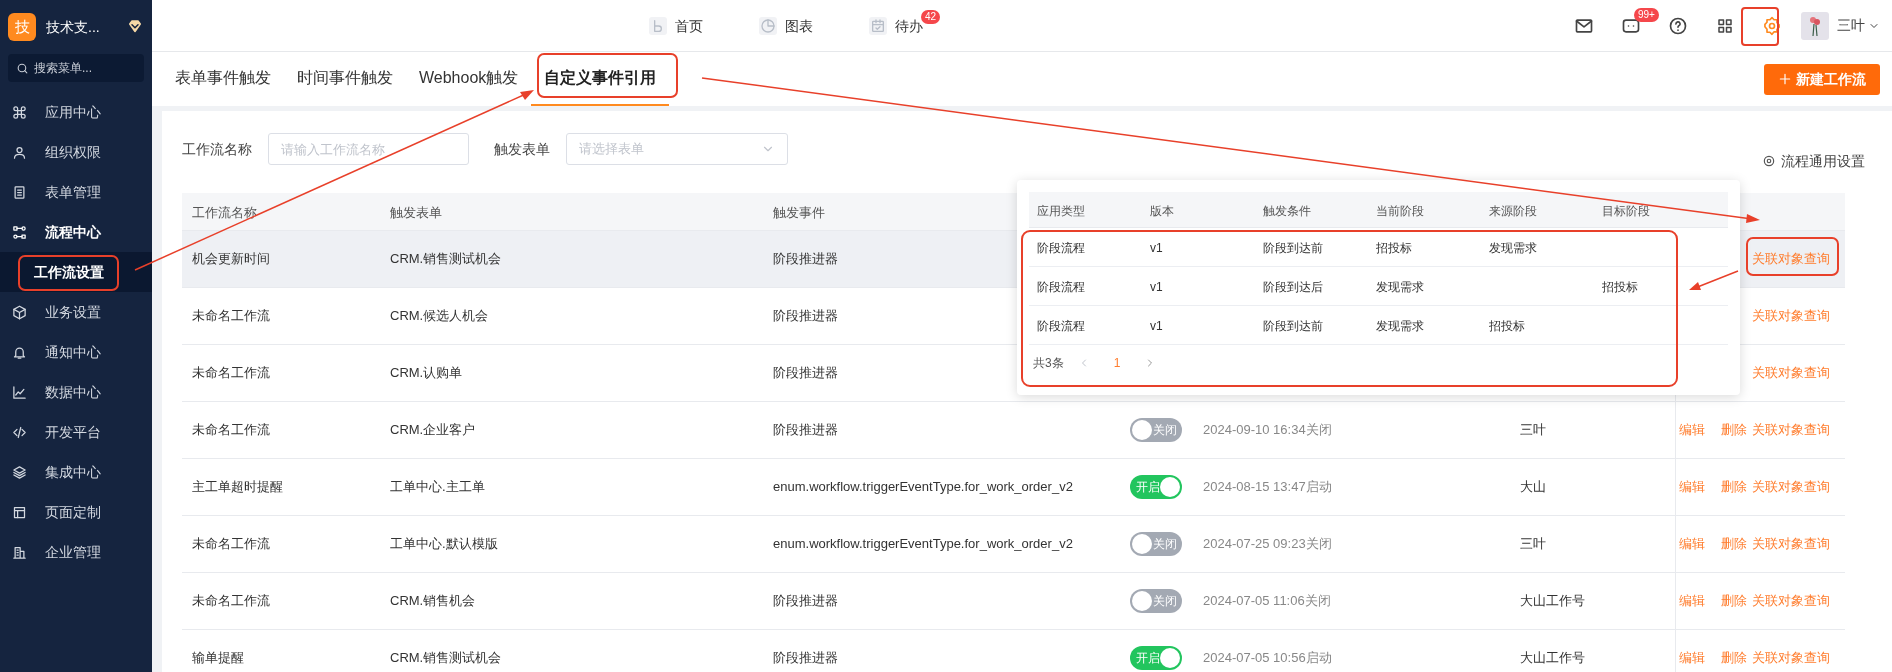 Image resolution: width=1892 pixels, height=672 pixels. Describe the element at coordinates (19, 192) in the screenshot. I see `document-icon` at that location.